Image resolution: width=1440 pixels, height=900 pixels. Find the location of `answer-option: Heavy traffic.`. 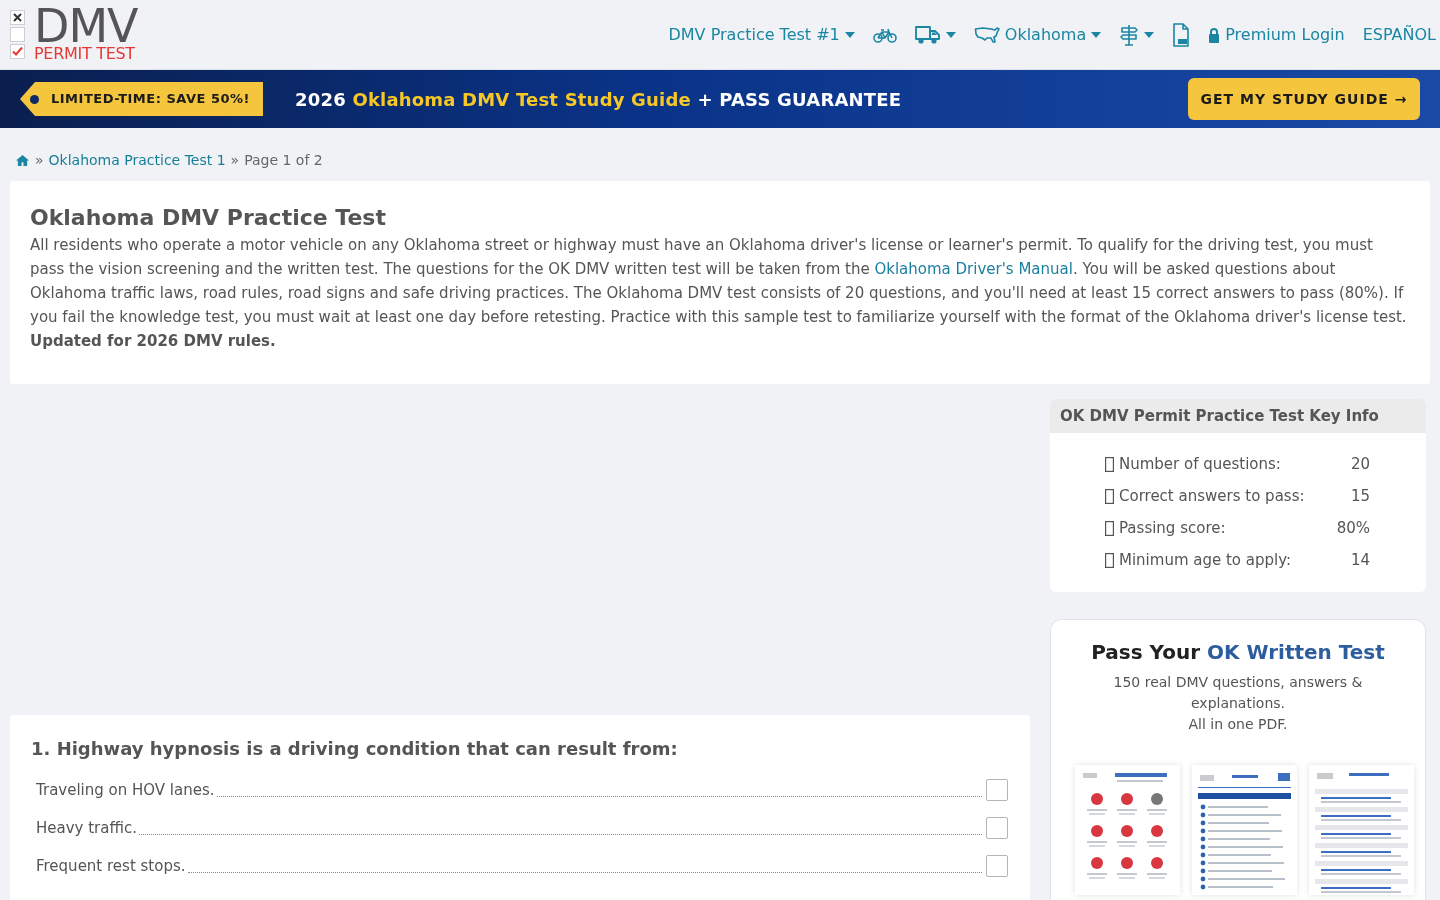

answer-option: Heavy traffic. is located at coordinates (86, 828).